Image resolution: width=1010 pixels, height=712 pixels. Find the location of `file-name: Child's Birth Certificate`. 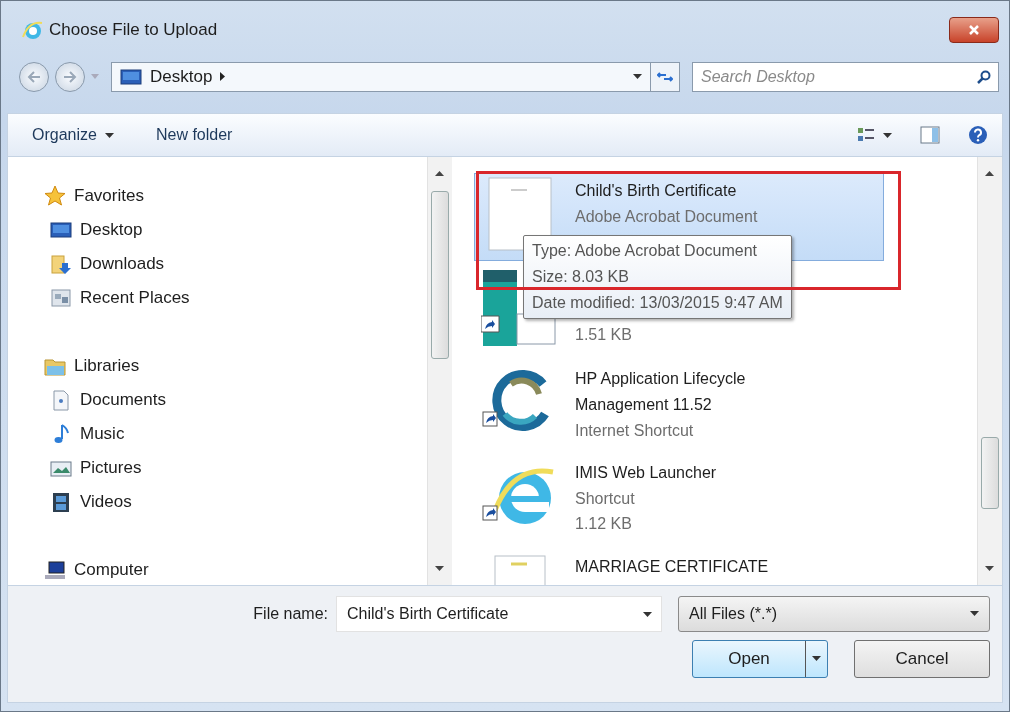

file-name: Child's Birth Certificate is located at coordinates (656, 190).